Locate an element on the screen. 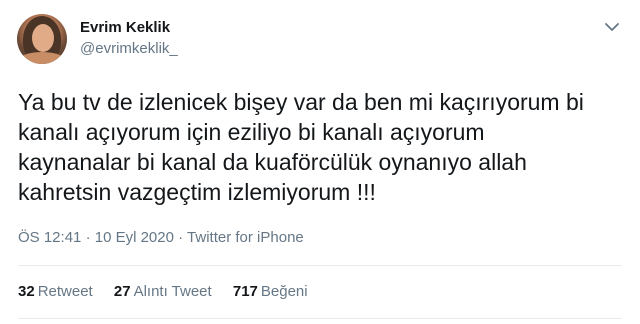 The height and width of the screenshot is (324, 640). retweet-count: 32 is located at coordinates (26, 291).